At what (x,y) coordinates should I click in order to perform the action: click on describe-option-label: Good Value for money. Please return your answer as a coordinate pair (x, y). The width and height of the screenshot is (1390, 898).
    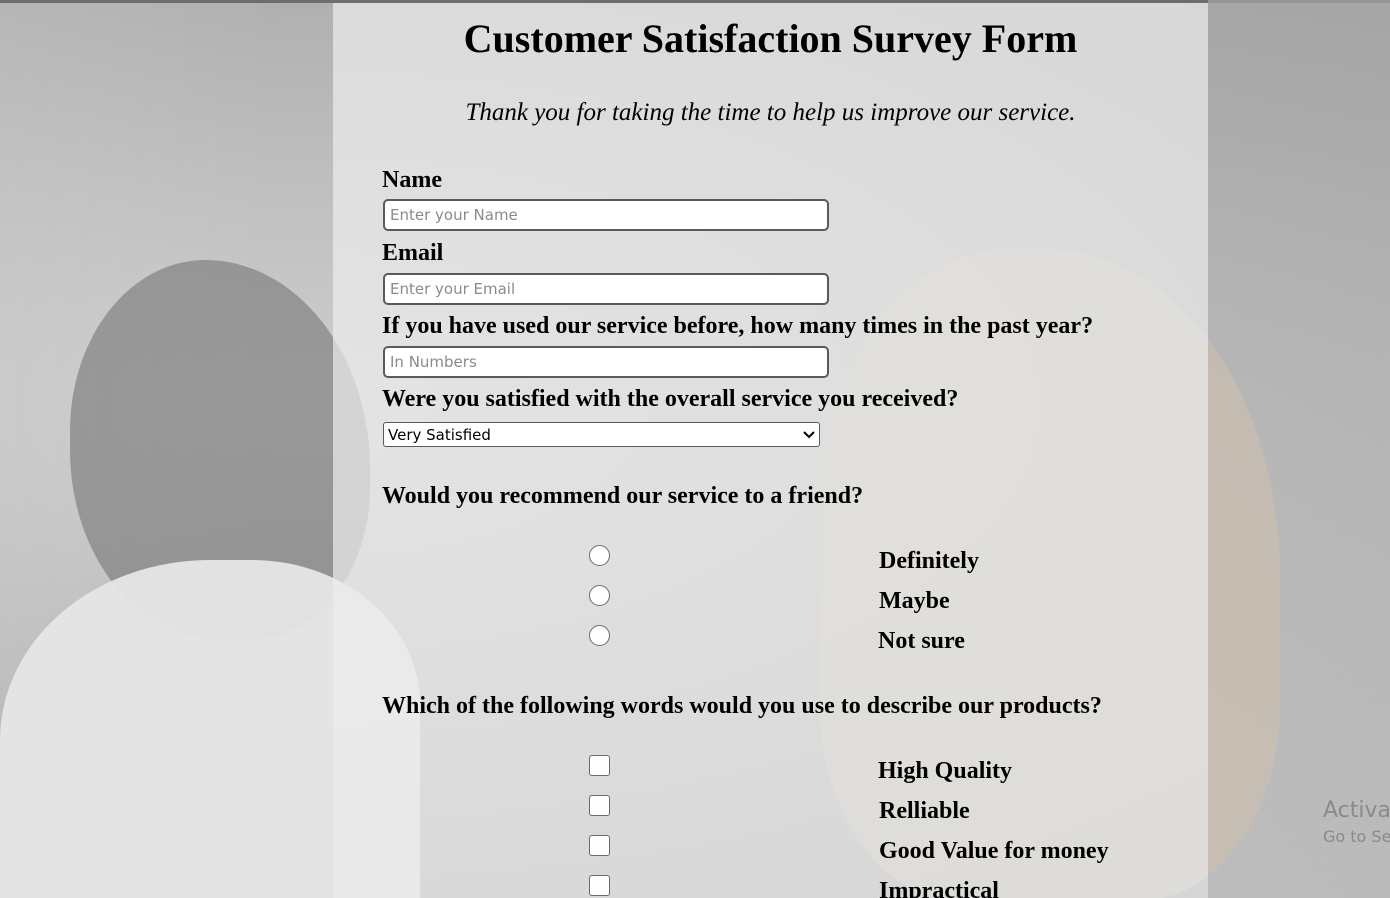
    Looking at the image, I should click on (994, 851).